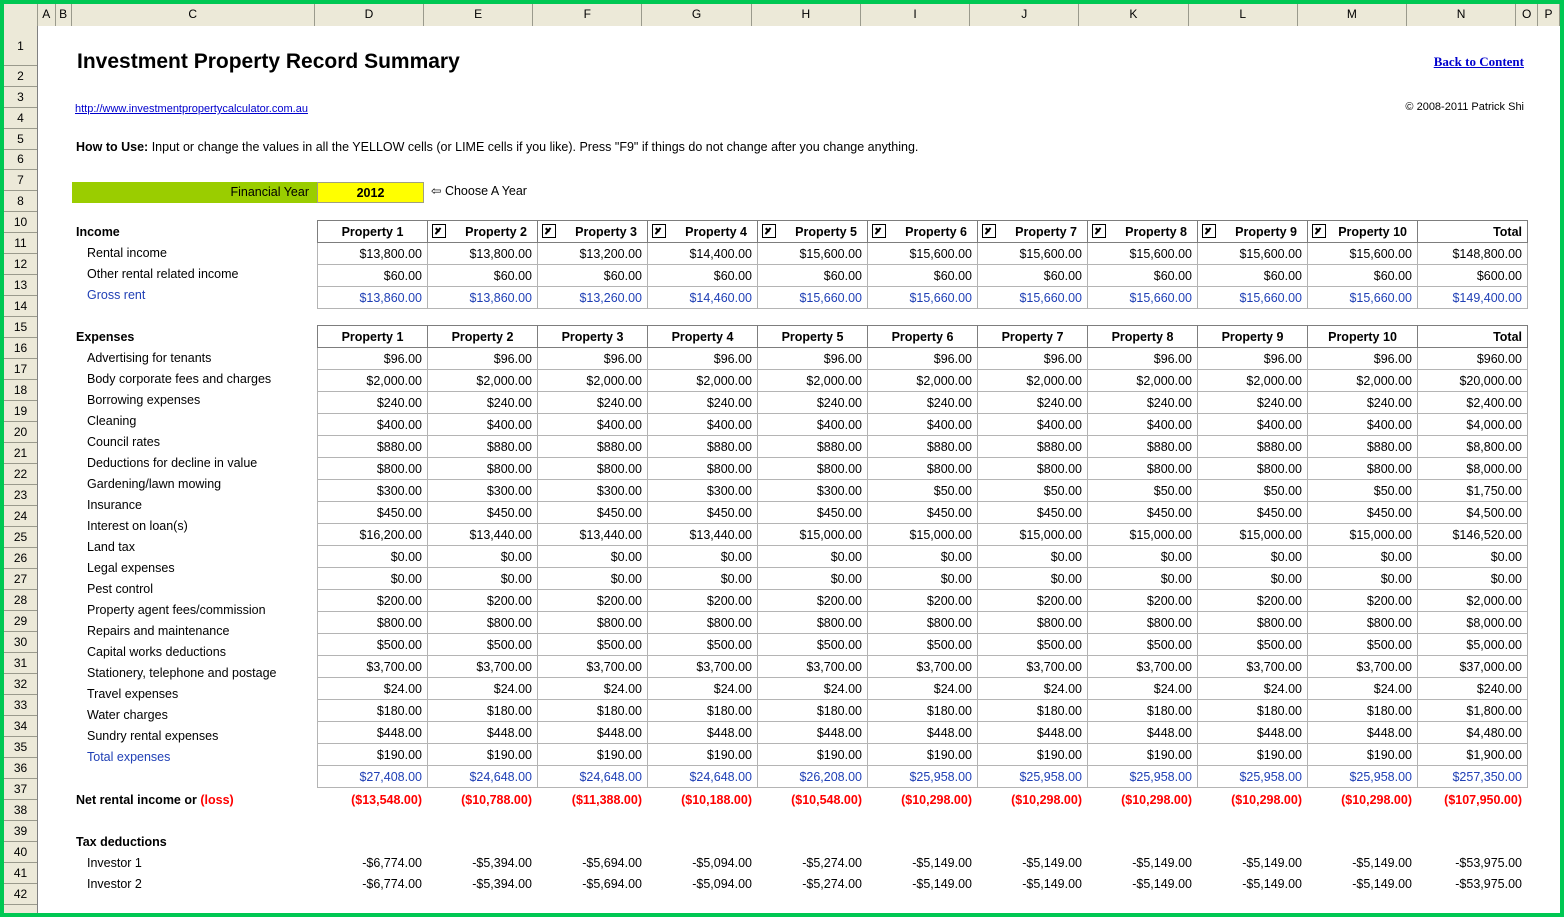 This screenshot has height=917, width=1564. Describe the element at coordinates (20, 327) in the screenshot. I see `row-header-15: 15` at that location.